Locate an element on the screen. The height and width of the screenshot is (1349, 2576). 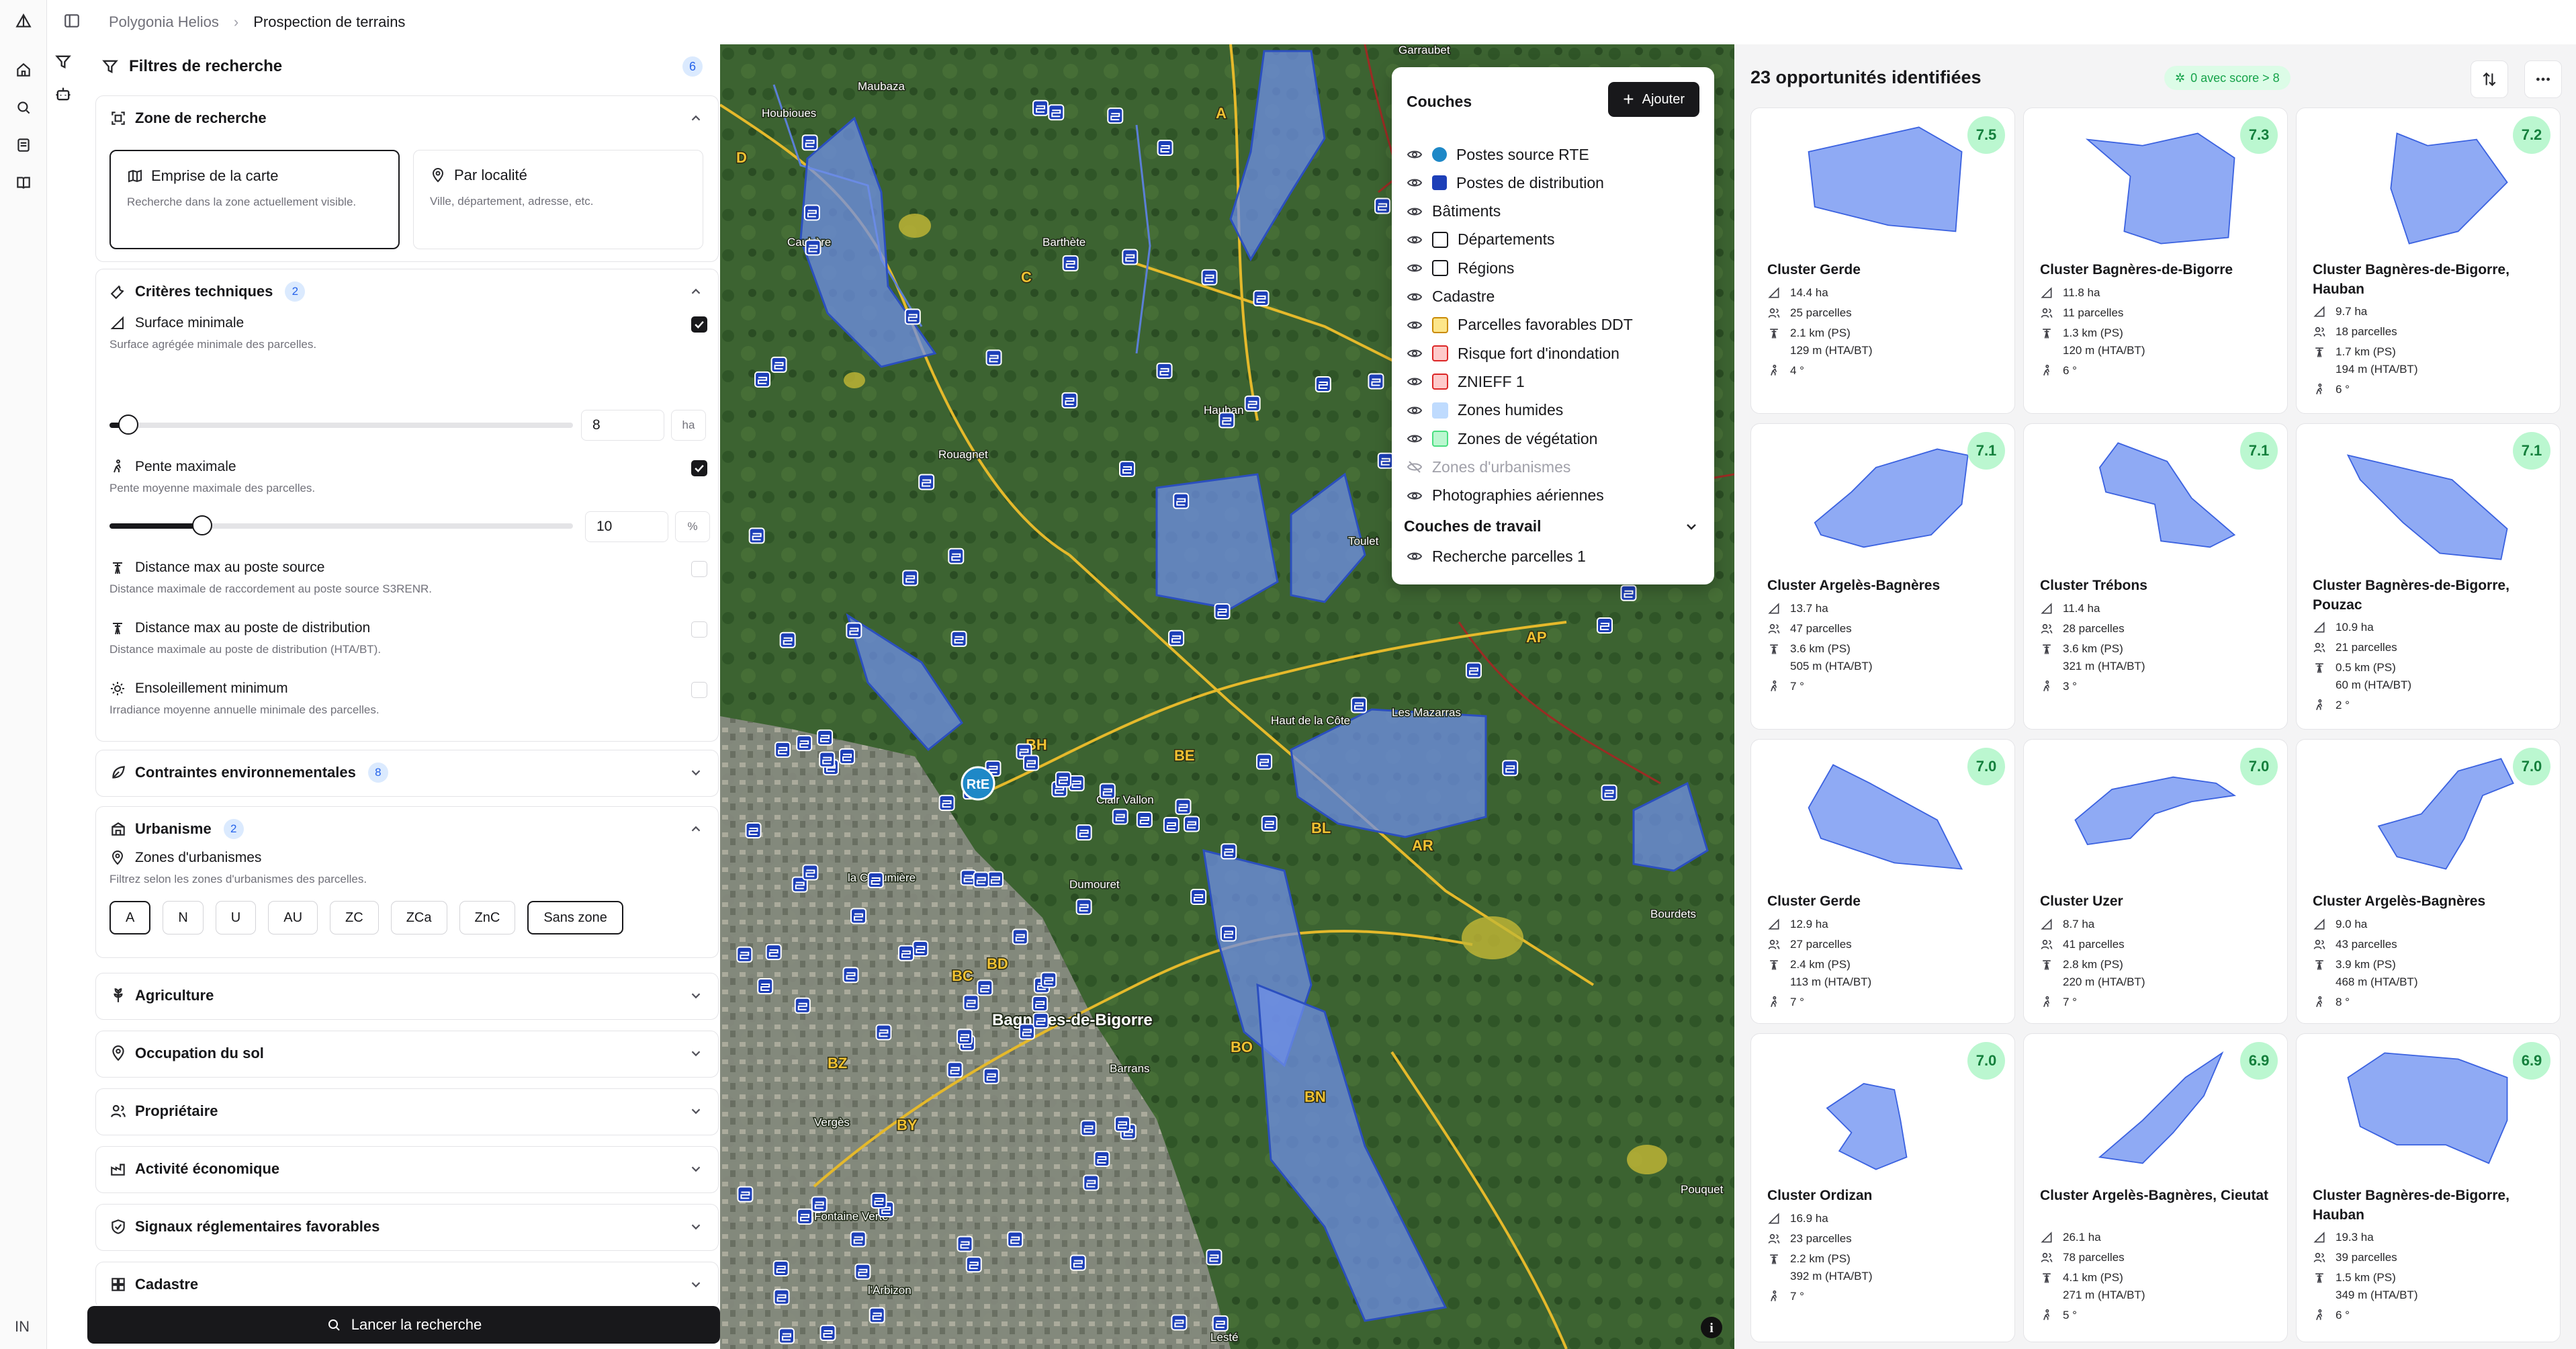
section-technical-header: Critères techniques 2 is located at coordinates (407, 291).